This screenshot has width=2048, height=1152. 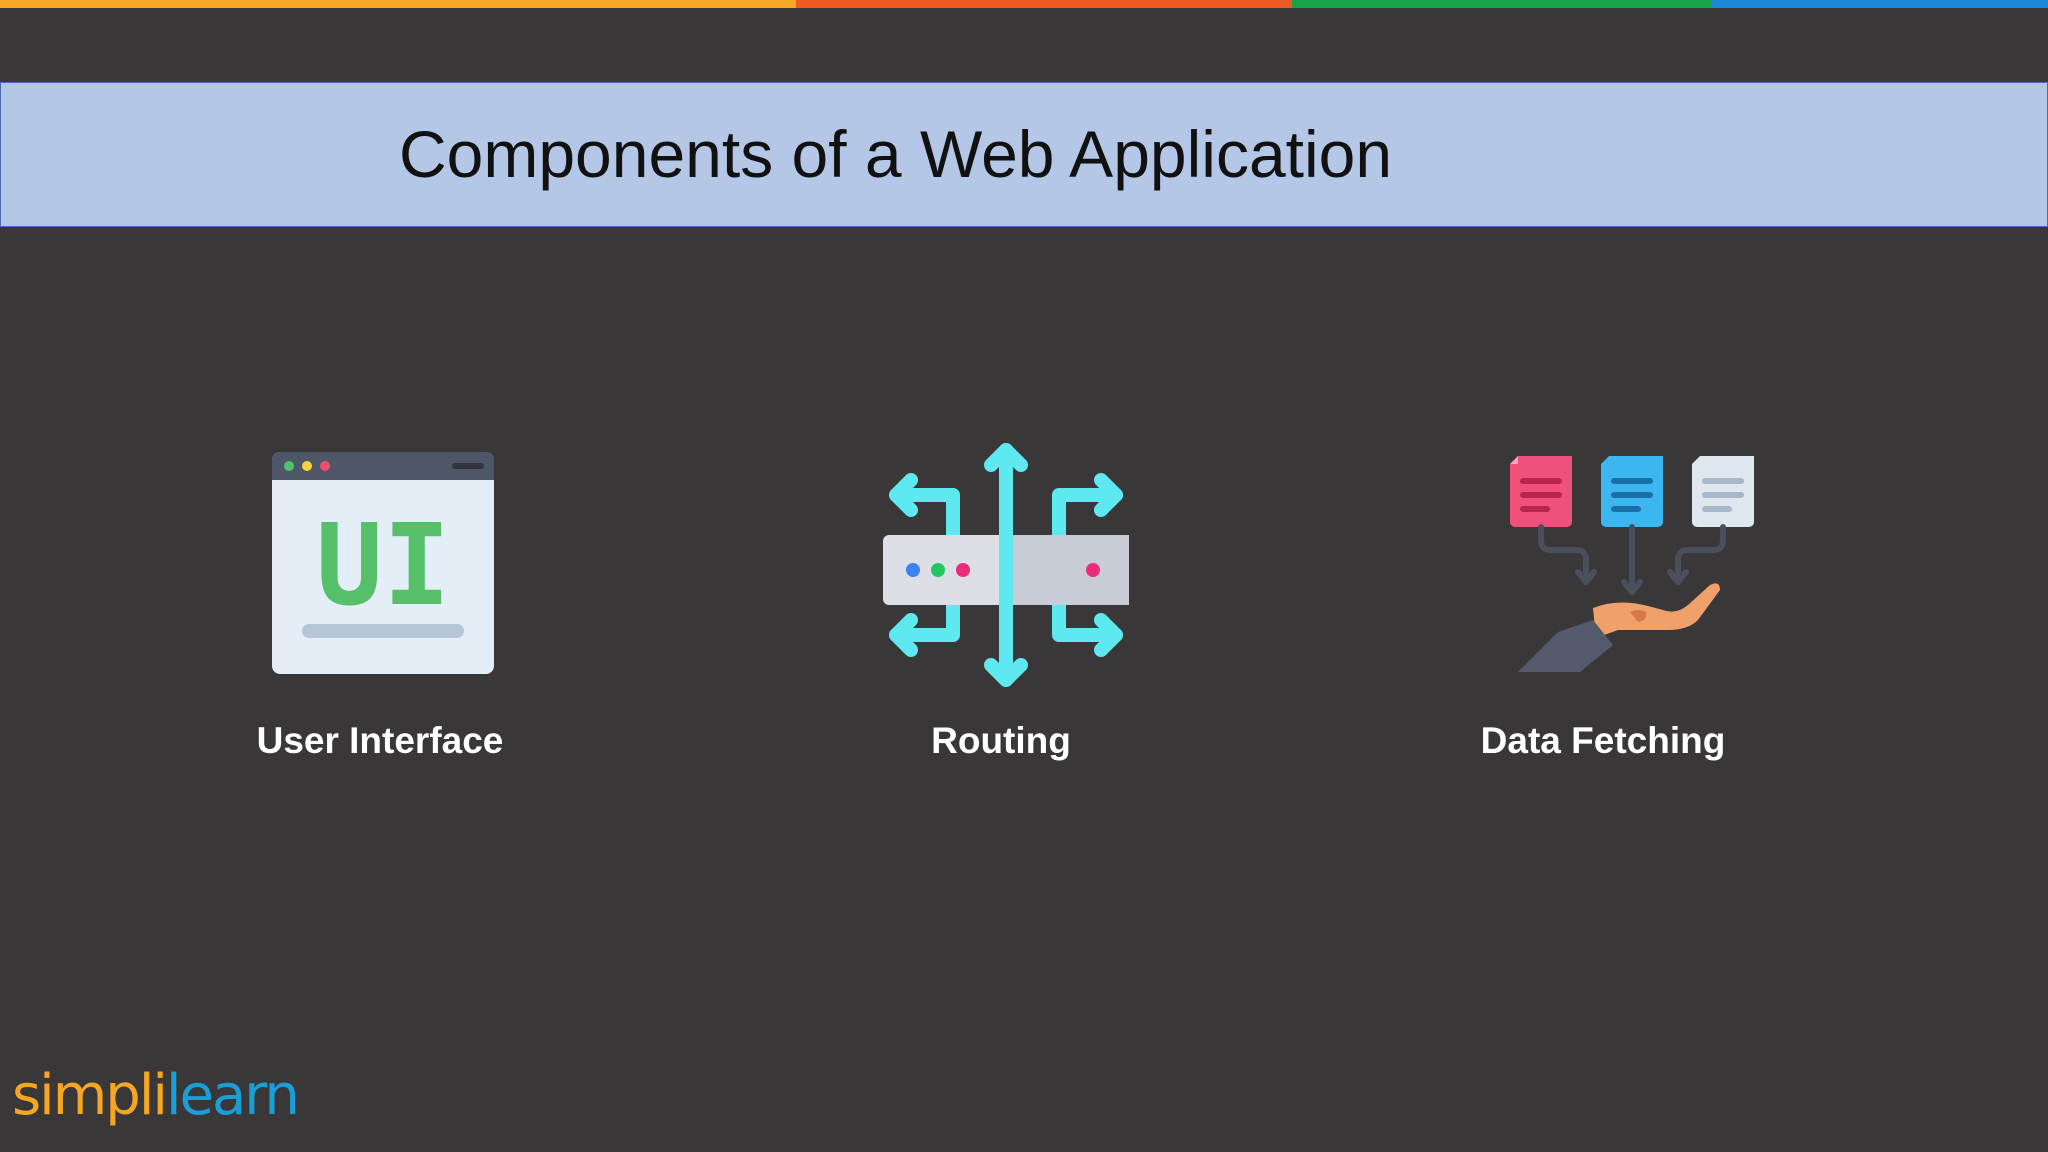 What do you see at coordinates (1603, 740) in the screenshot?
I see `component-label-data-fetching: Data Fetching` at bounding box center [1603, 740].